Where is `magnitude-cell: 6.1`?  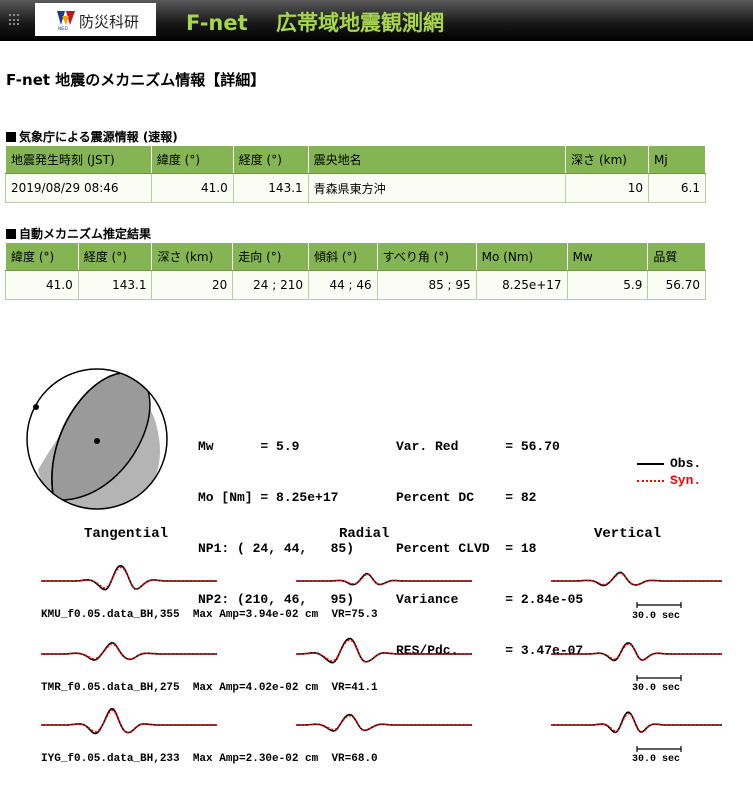
magnitude-cell: 6.1 is located at coordinates (677, 188).